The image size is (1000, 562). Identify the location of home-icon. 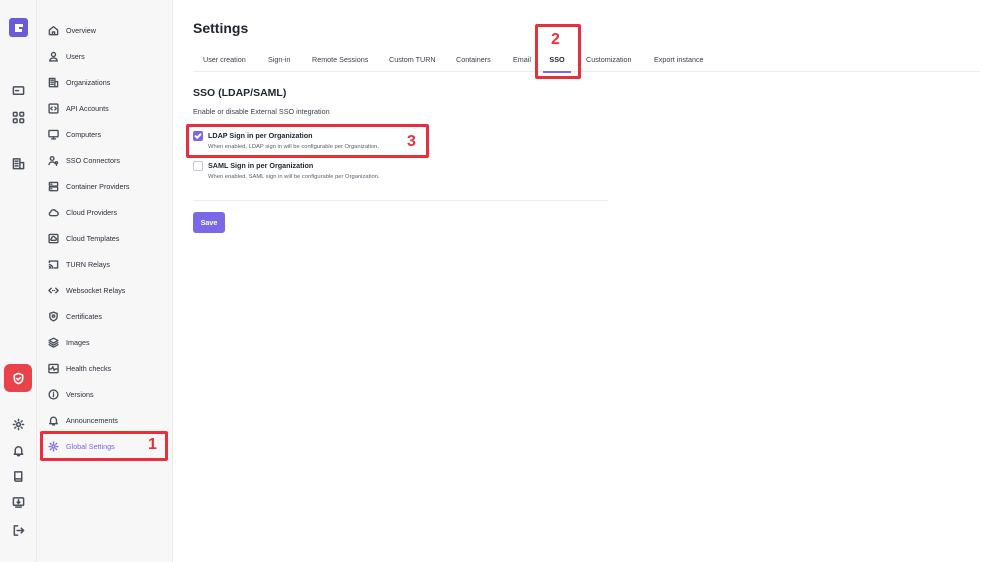
(53, 30).